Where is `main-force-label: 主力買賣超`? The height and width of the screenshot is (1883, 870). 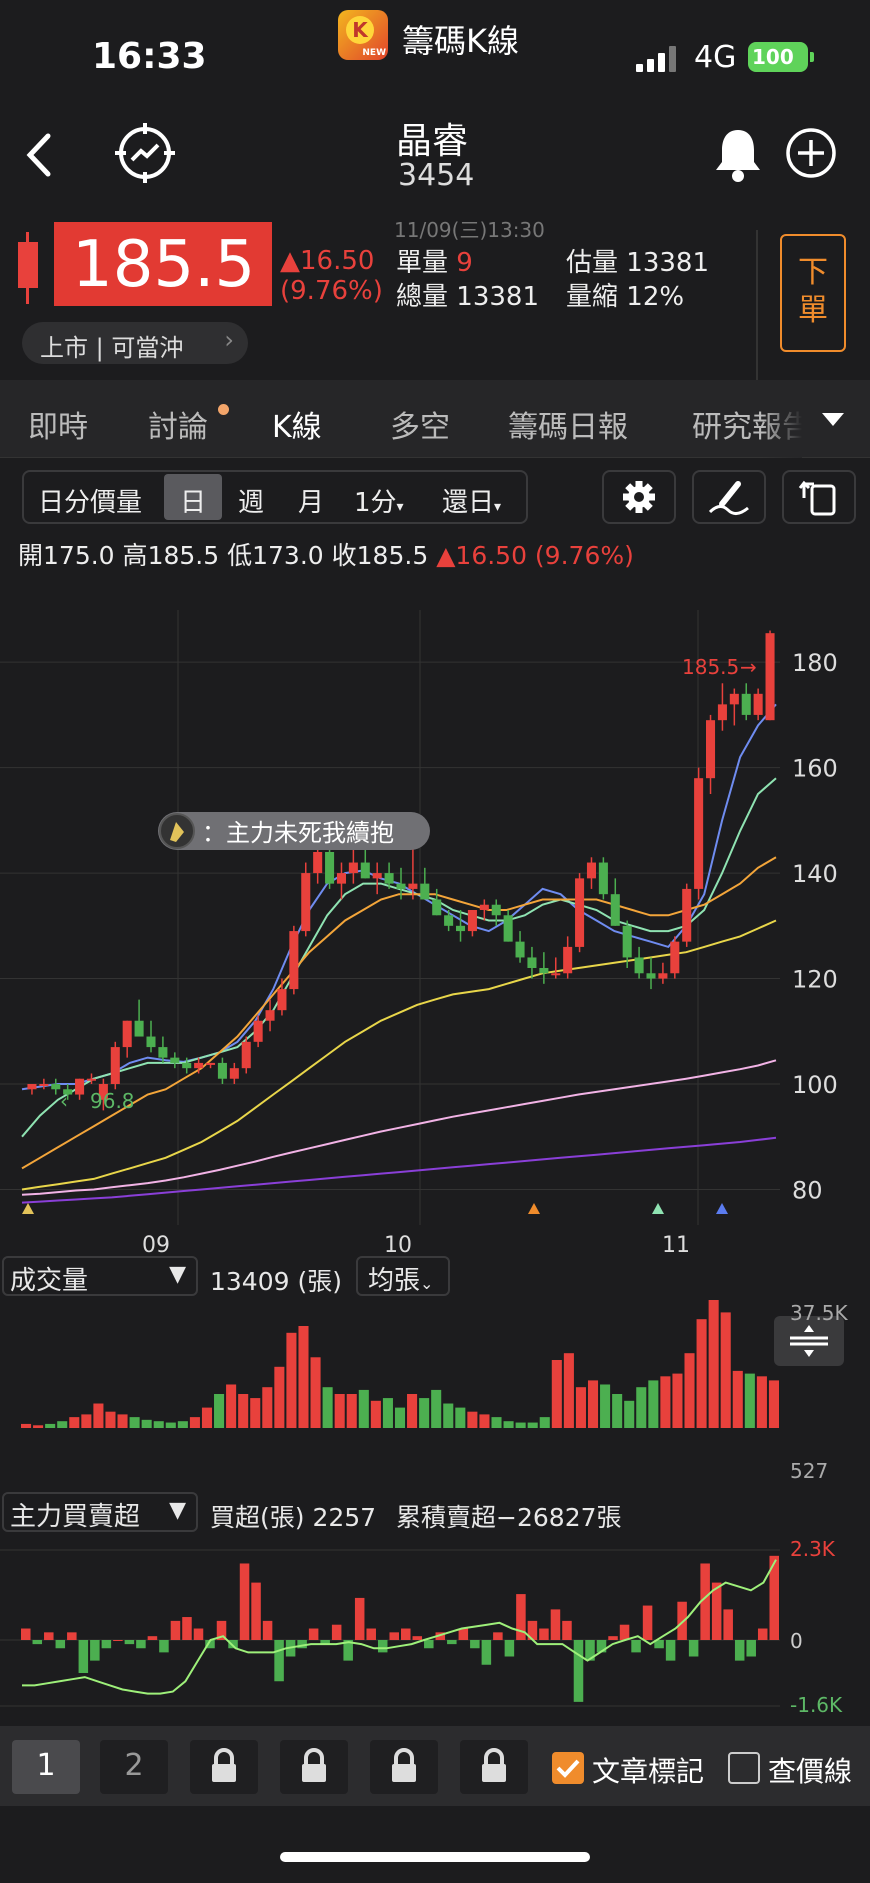 main-force-label: 主力買賣超 is located at coordinates (75, 1517).